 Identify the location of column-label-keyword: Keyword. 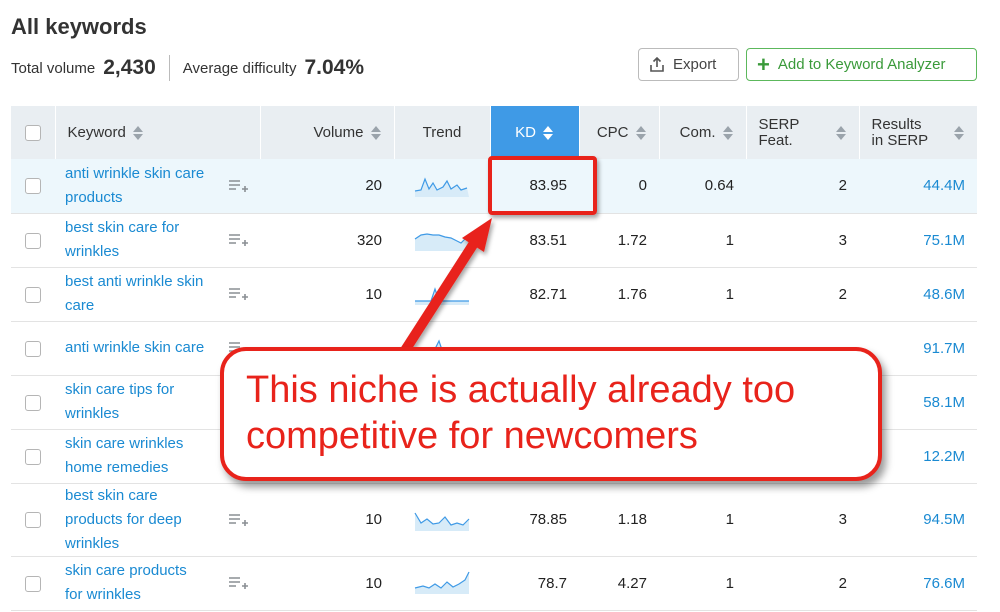
(96, 132).